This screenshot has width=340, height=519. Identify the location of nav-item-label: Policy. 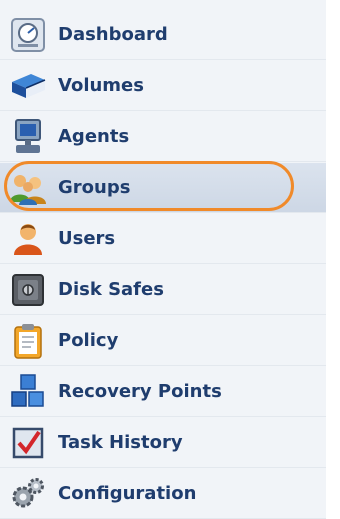
(88, 340).